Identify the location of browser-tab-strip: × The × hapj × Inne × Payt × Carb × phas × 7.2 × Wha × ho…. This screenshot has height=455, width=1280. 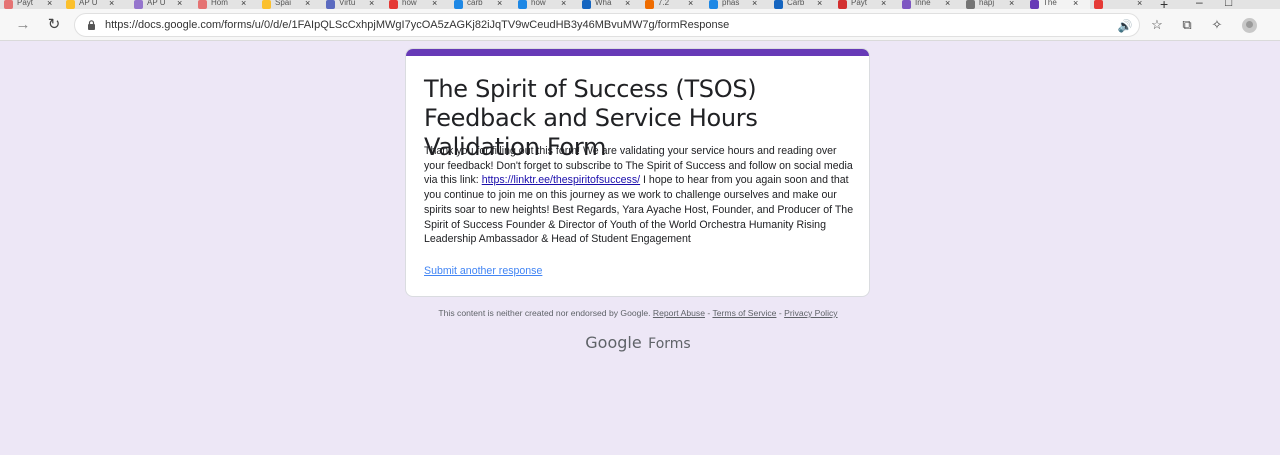
(640, 4).